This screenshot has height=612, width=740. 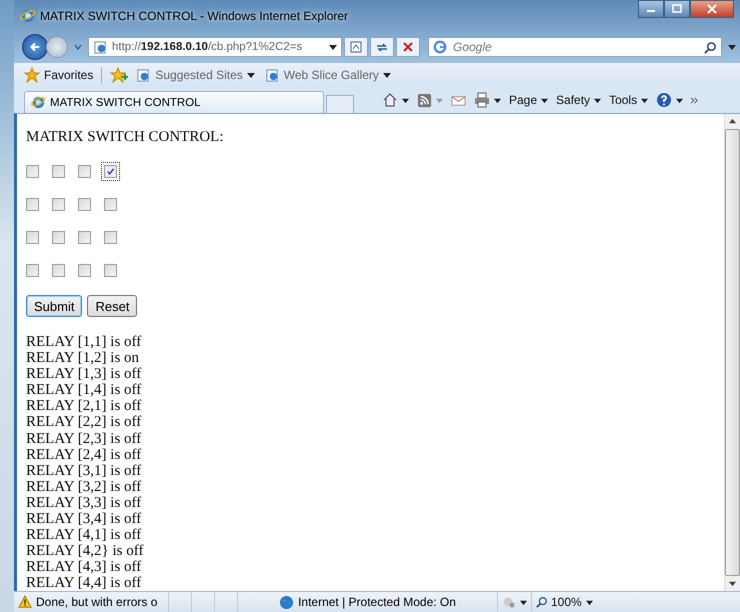 I want to click on search-field: Google, so click(x=575, y=47).